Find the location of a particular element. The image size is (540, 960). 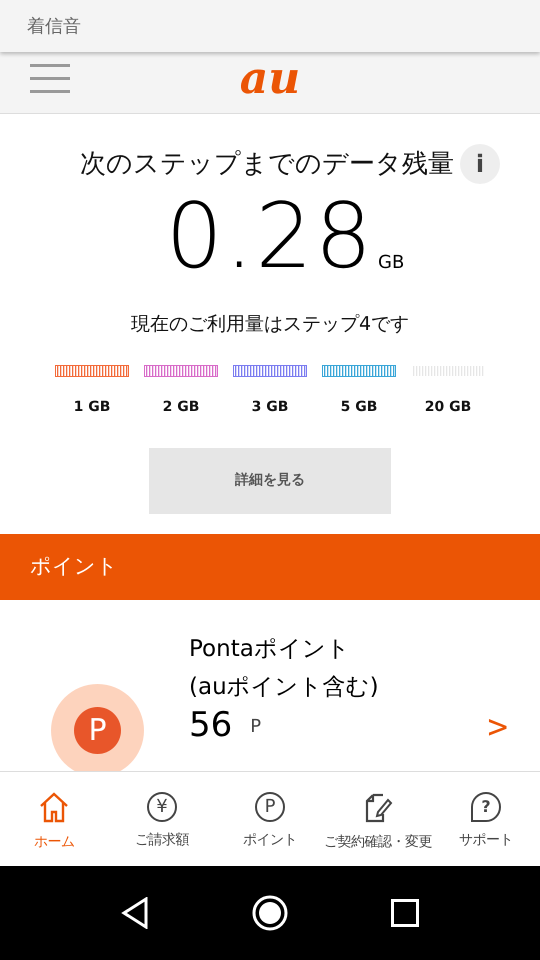

point-note: (auポイント含む) is located at coordinates (284, 687).